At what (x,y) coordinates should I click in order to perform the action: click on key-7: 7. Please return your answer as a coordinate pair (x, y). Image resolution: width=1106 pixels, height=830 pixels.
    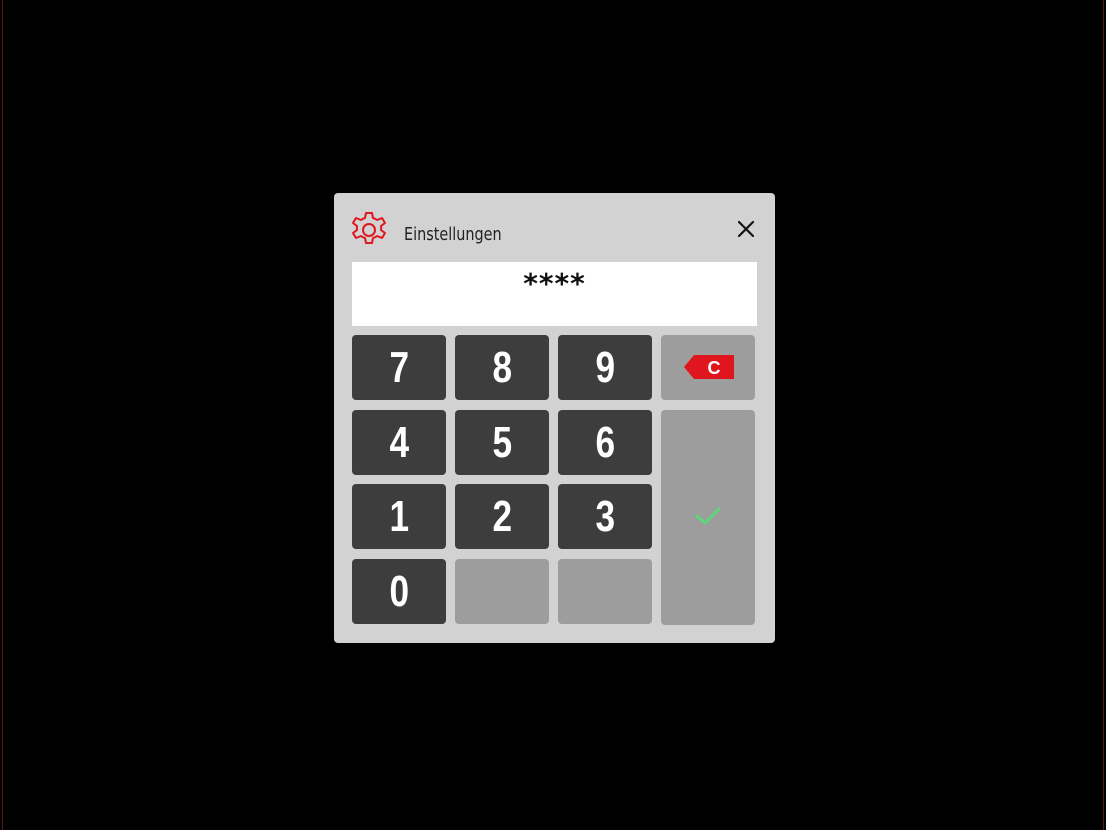
    Looking at the image, I should click on (399, 367).